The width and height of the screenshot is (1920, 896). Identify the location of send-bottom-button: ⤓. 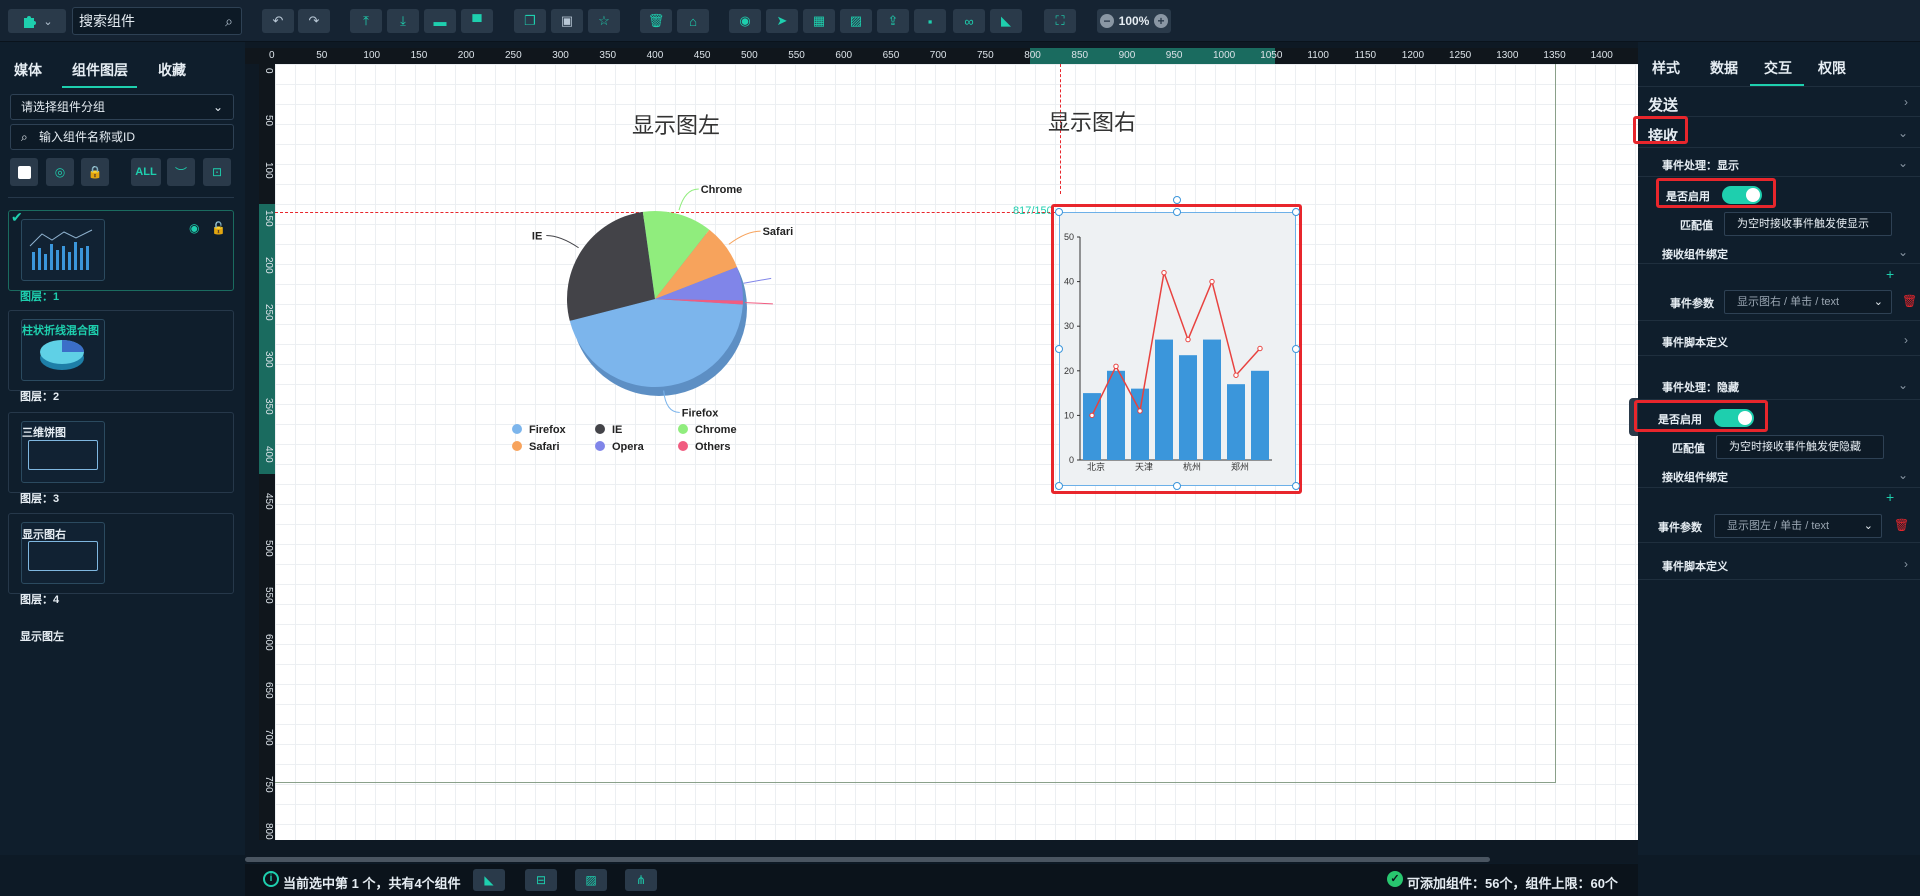
(403, 21).